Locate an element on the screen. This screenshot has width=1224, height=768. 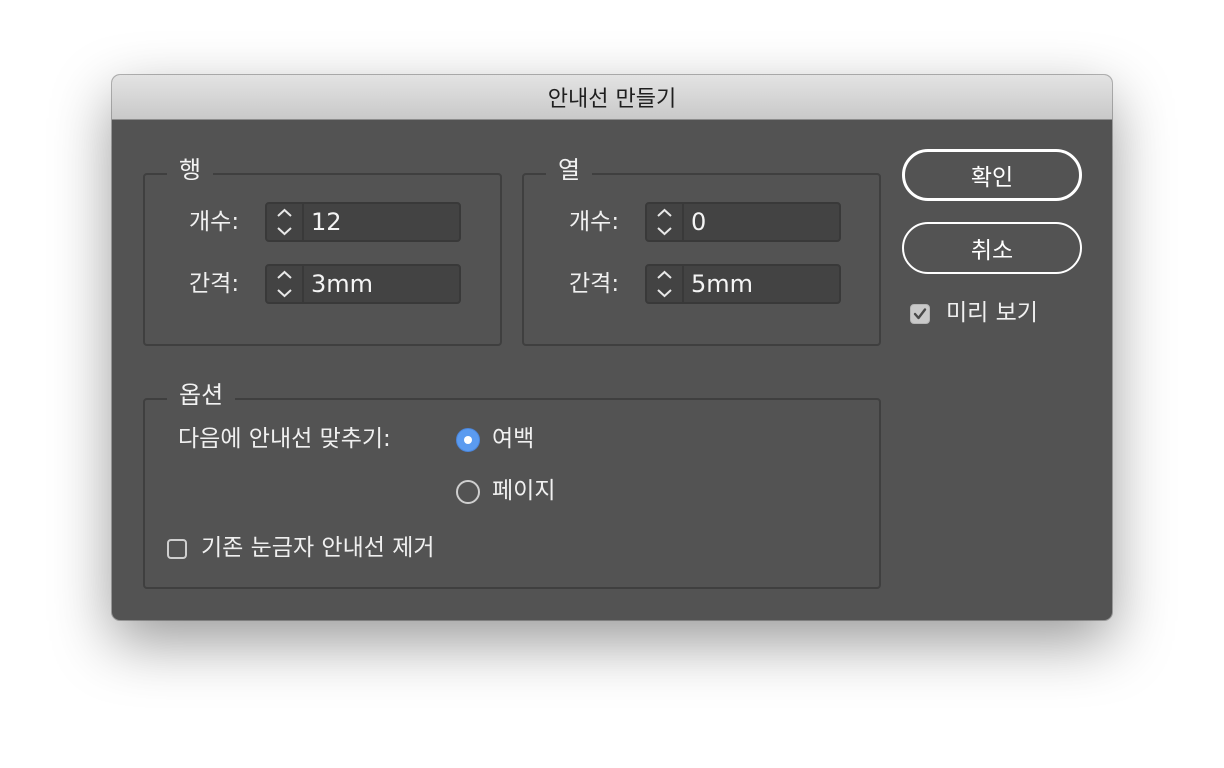
options-legend: 옵션 is located at coordinates (201, 395).